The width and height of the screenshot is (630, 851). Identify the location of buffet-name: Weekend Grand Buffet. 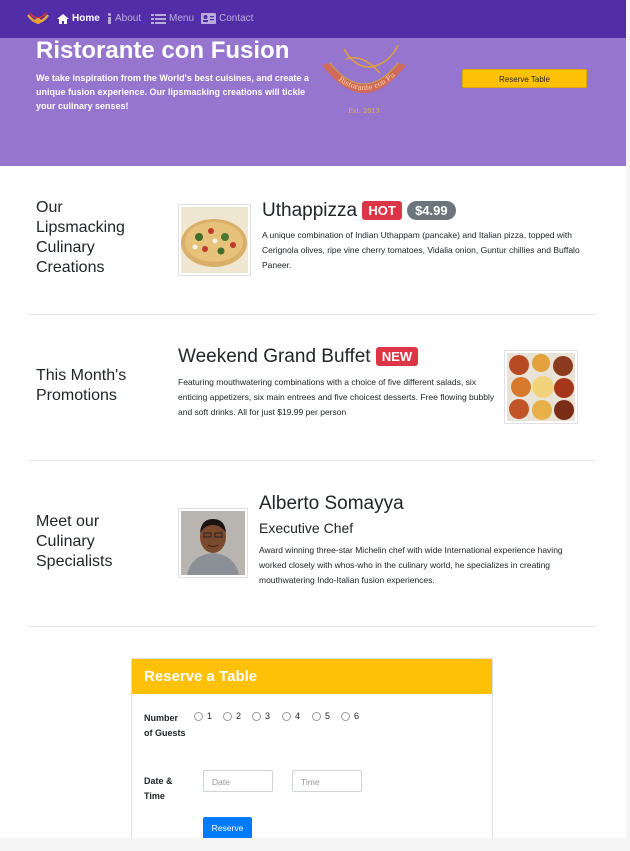
(274, 356).